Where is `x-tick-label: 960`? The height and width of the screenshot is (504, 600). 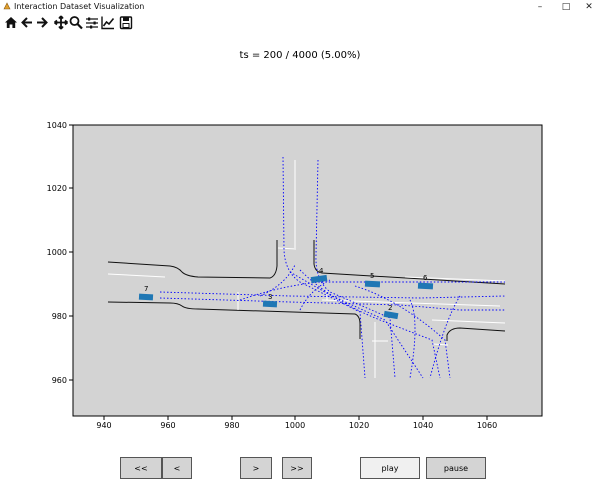 x-tick-label: 960 is located at coordinates (167, 425).